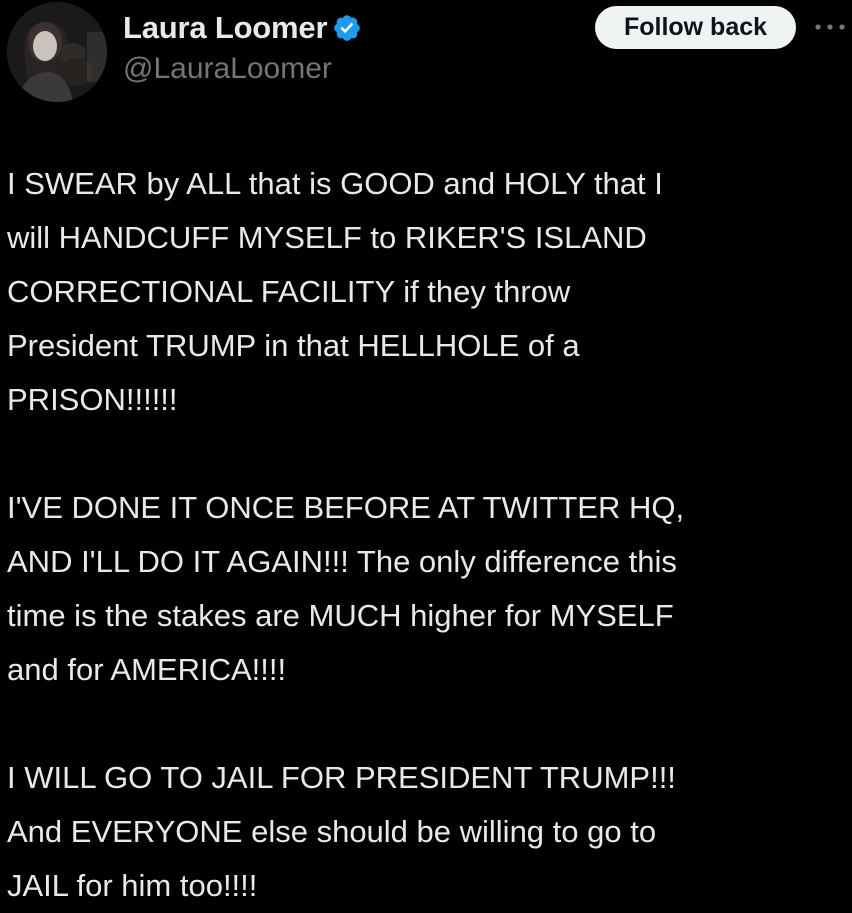  What do you see at coordinates (227, 69) in the screenshot?
I see `author-handle: @LauraLoomer` at bounding box center [227, 69].